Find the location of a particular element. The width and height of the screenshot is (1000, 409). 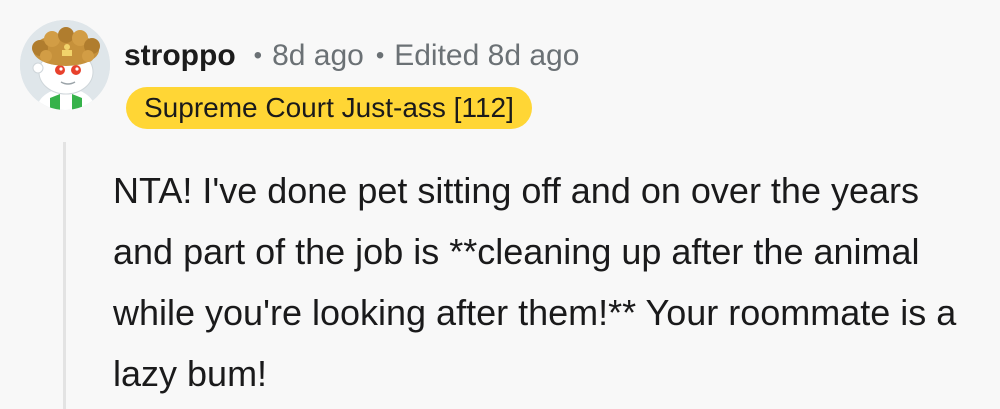

username-link: stroppo is located at coordinates (180, 56).